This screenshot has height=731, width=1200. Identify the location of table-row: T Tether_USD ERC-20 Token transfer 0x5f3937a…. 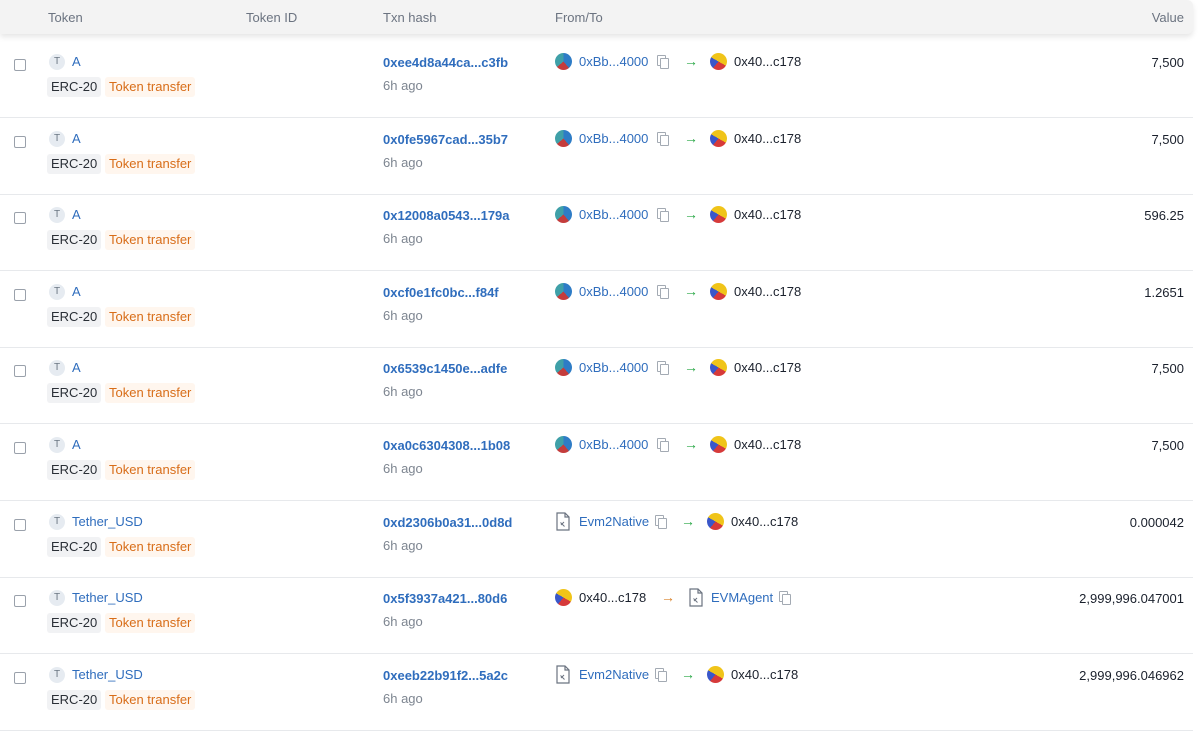
(596, 616).